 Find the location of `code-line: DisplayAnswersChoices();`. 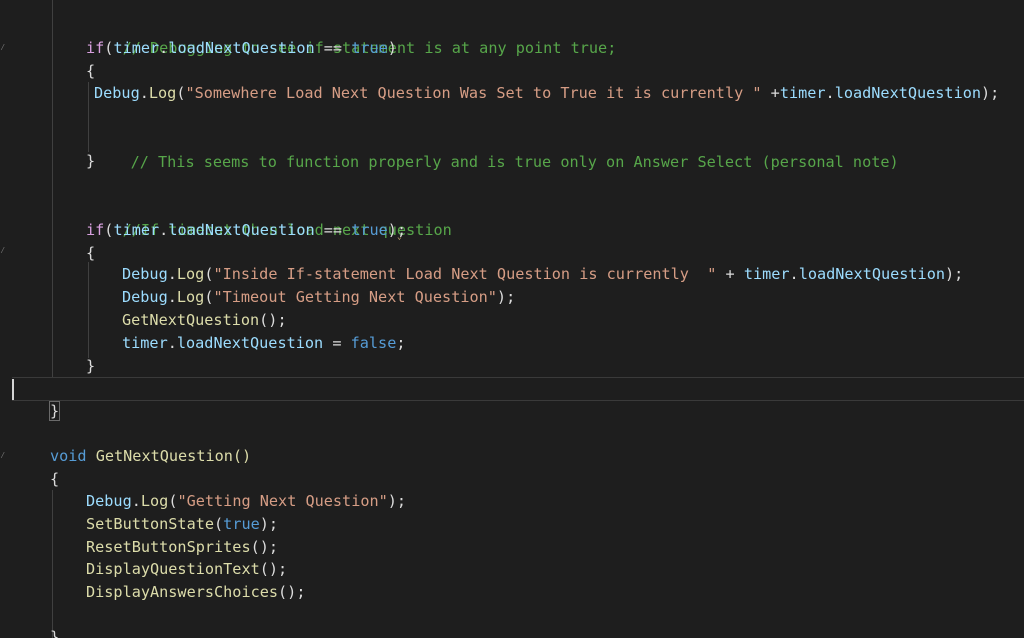

code-line: DisplayAnswersChoices(); is located at coordinates (195, 592).